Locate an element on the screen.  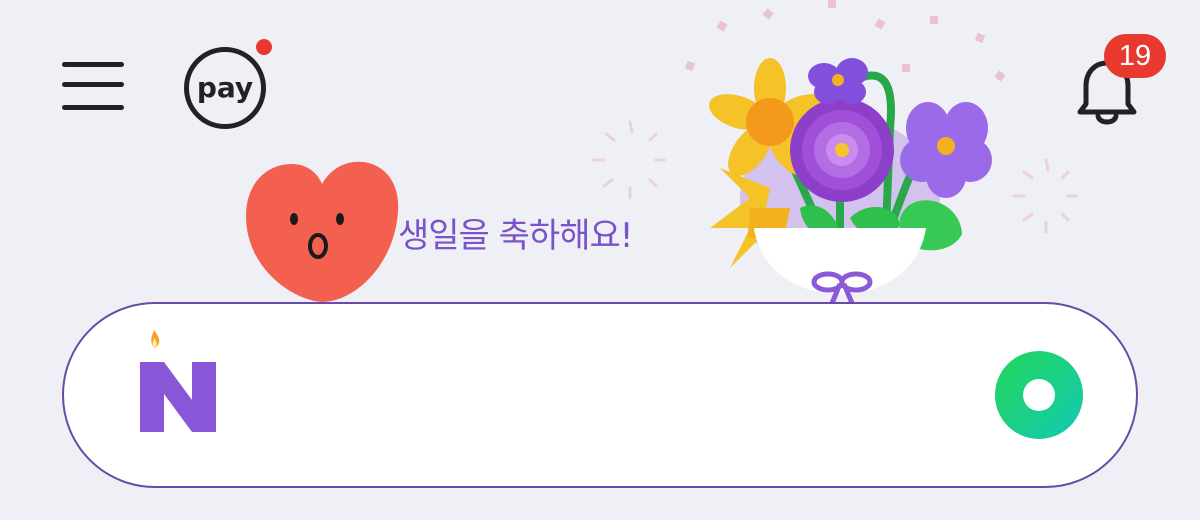
pay-new-indicator-dot is located at coordinates (264, 47).